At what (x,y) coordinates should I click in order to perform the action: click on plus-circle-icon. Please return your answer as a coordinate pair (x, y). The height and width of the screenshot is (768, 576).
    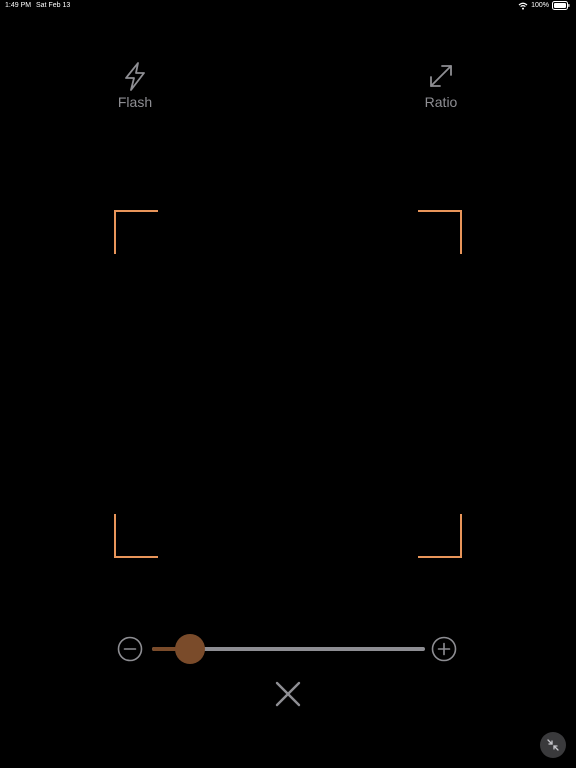
    Looking at the image, I should click on (444, 651).